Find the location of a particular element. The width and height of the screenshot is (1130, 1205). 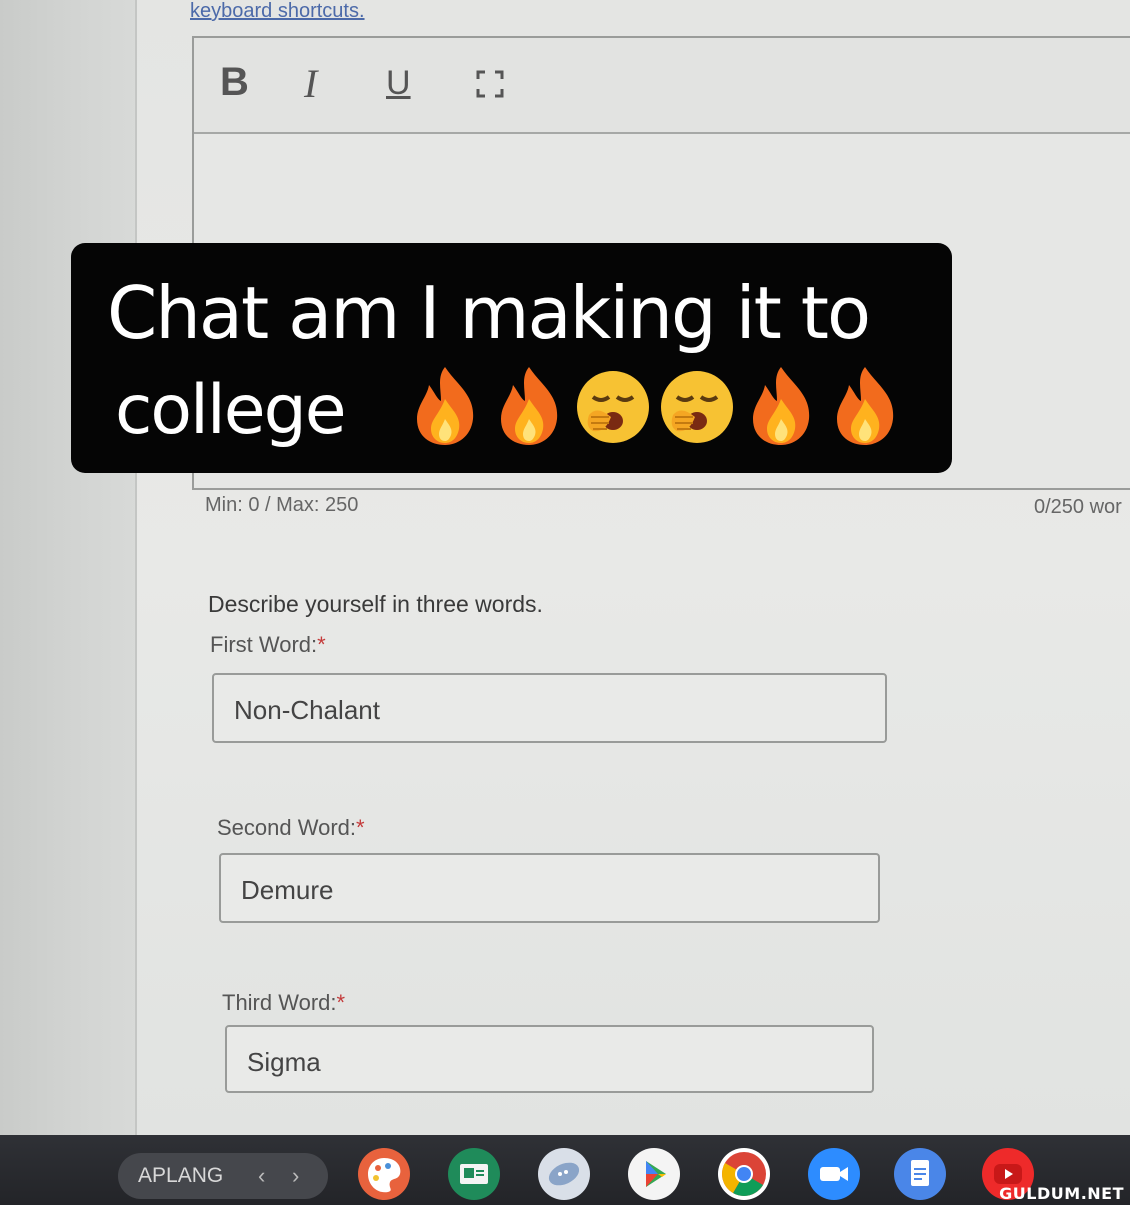

second-word-label-text: Second Word: is located at coordinates (287, 827).